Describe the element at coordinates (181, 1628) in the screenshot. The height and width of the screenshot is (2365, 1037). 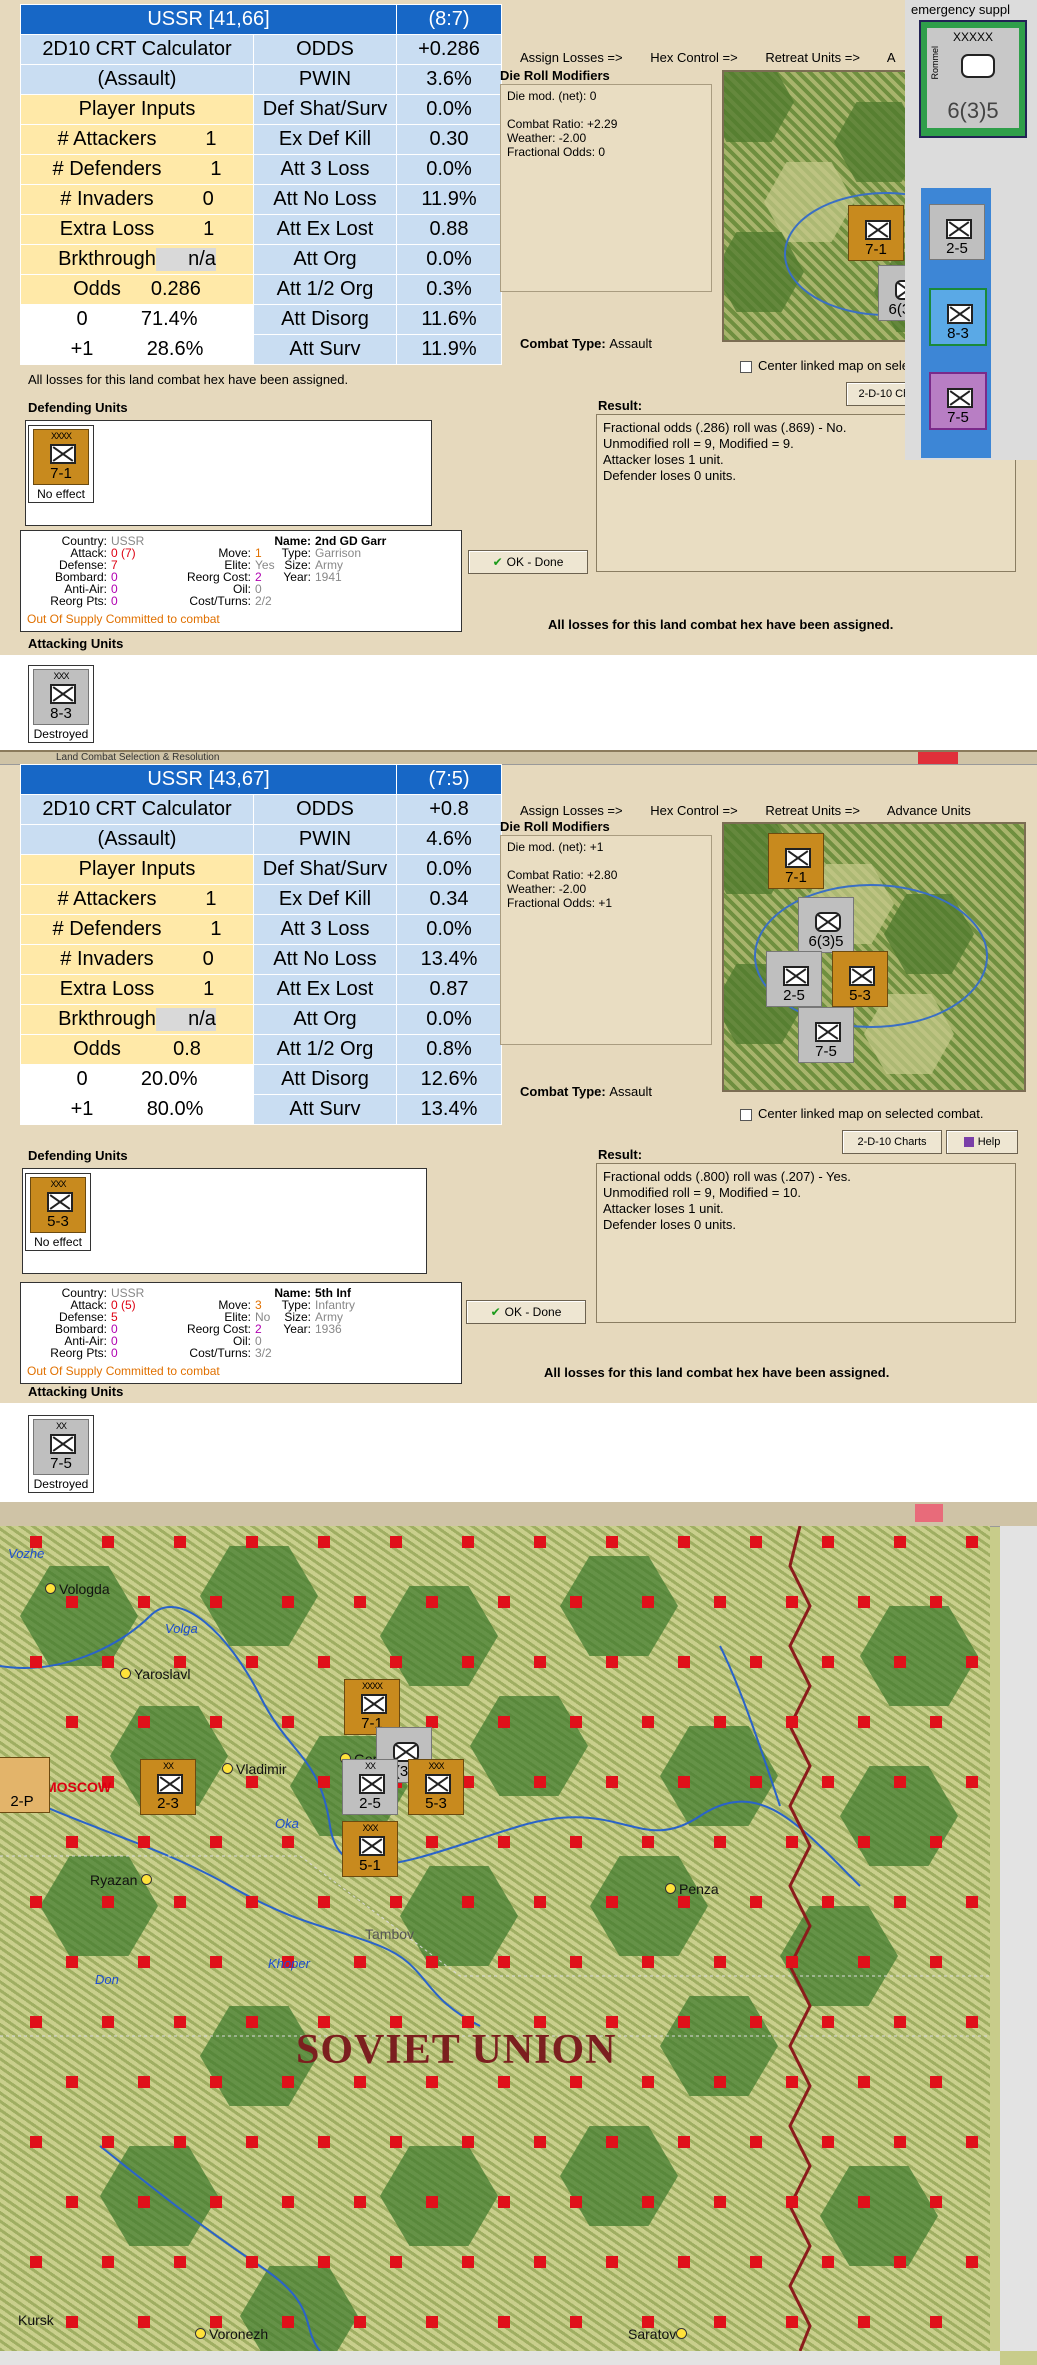
I see `river-volga: Volga` at that location.